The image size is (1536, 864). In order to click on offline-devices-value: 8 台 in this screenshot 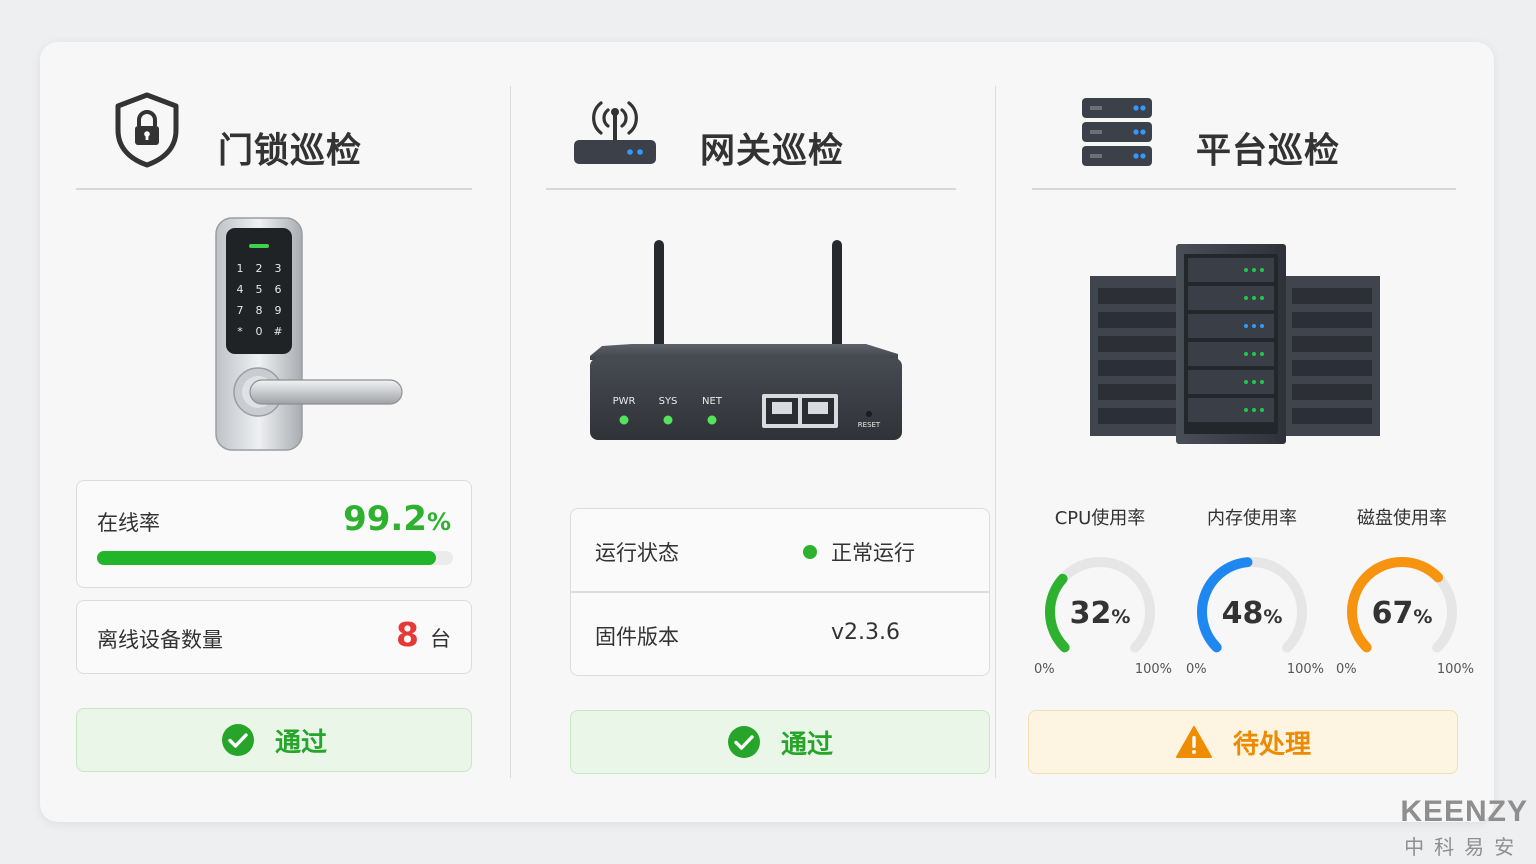, I will do `click(423, 634)`.